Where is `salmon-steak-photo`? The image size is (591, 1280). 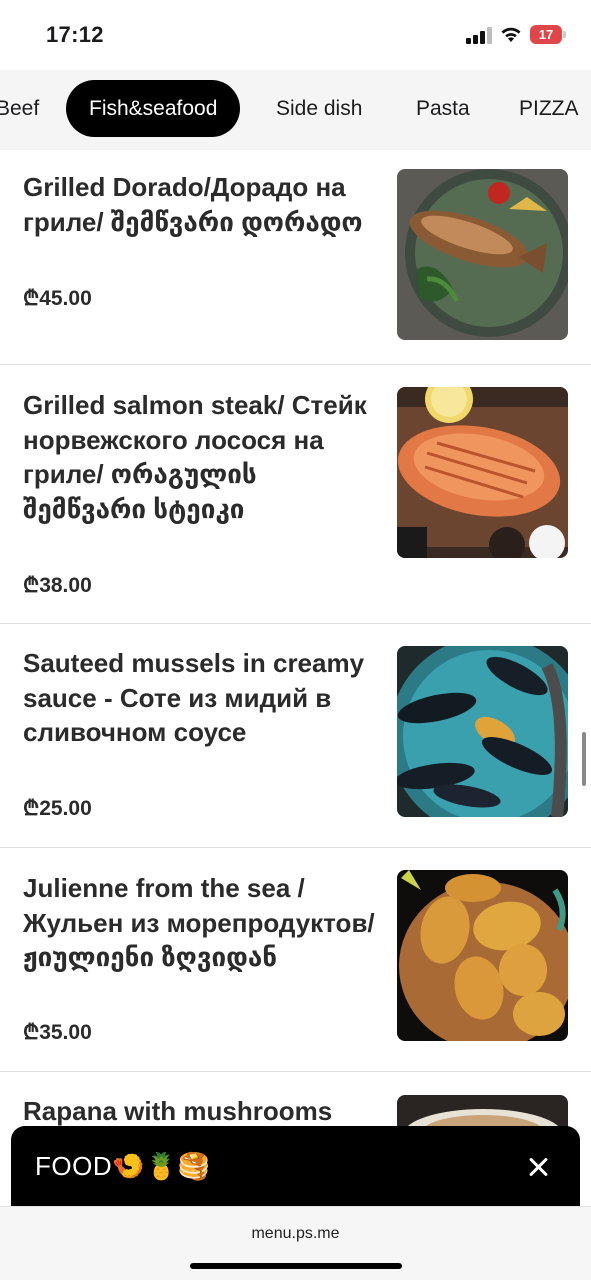
salmon-steak-photo is located at coordinates (482, 472).